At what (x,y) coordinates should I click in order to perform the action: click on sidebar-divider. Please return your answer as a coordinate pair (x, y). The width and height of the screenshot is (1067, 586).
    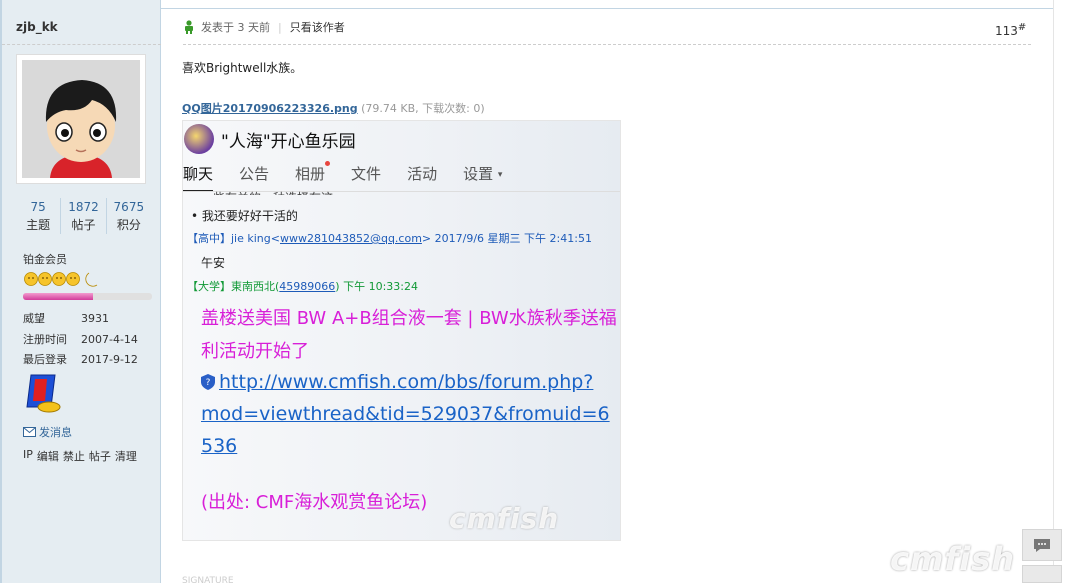
    Looking at the image, I should click on (81, 44).